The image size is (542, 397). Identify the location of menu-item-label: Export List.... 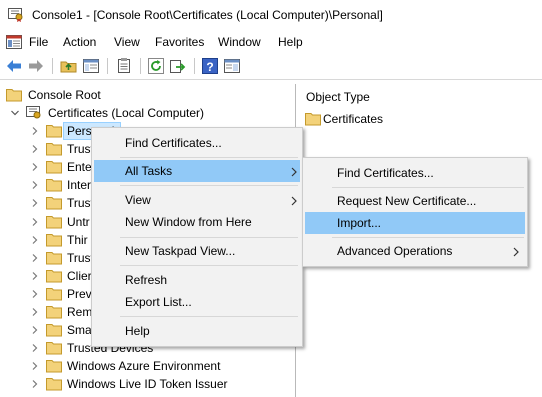
(158, 302).